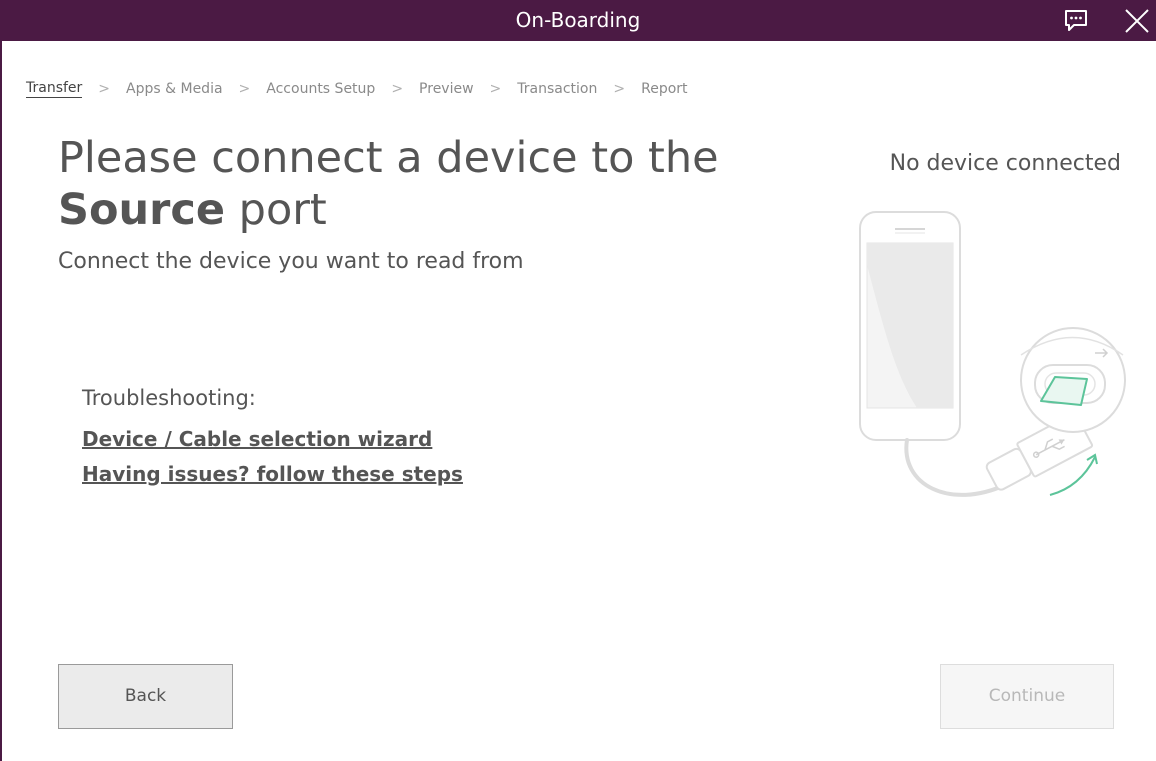  I want to click on breadcrumb-transaction: Transaction, so click(557, 89).